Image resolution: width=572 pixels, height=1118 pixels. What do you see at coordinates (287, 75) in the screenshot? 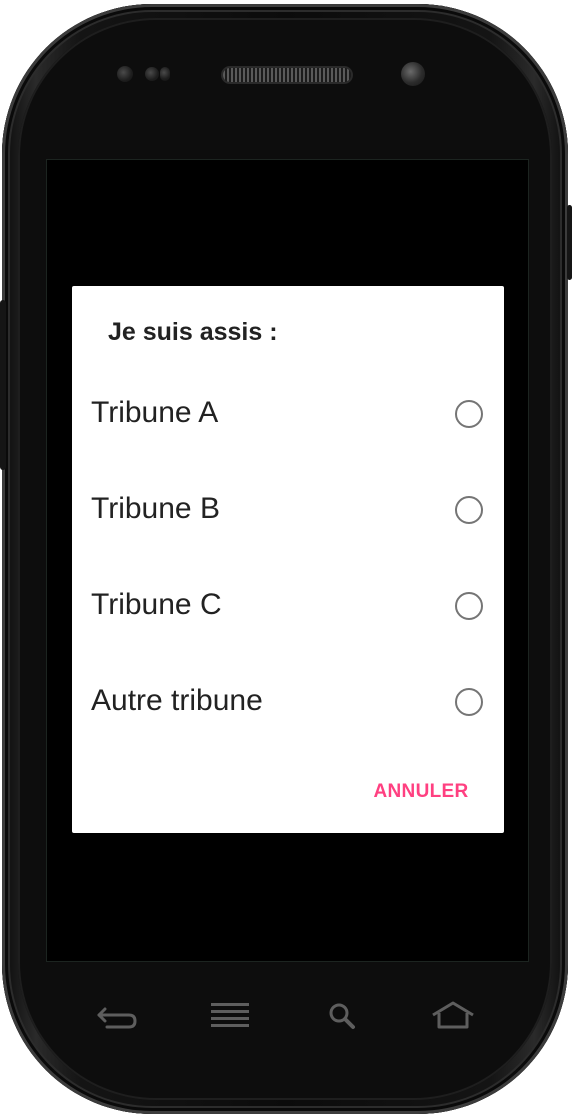
I see `earpiece-speaker` at bounding box center [287, 75].